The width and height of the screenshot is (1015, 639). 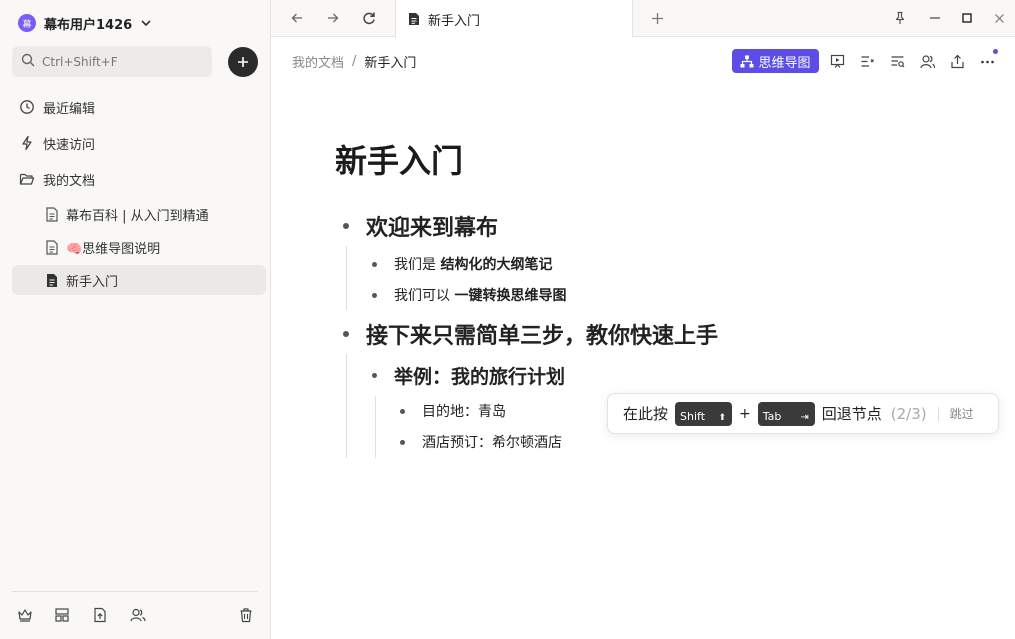 What do you see at coordinates (514, 19) in the screenshot?
I see `tab-getting-started: 新手入门` at bounding box center [514, 19].